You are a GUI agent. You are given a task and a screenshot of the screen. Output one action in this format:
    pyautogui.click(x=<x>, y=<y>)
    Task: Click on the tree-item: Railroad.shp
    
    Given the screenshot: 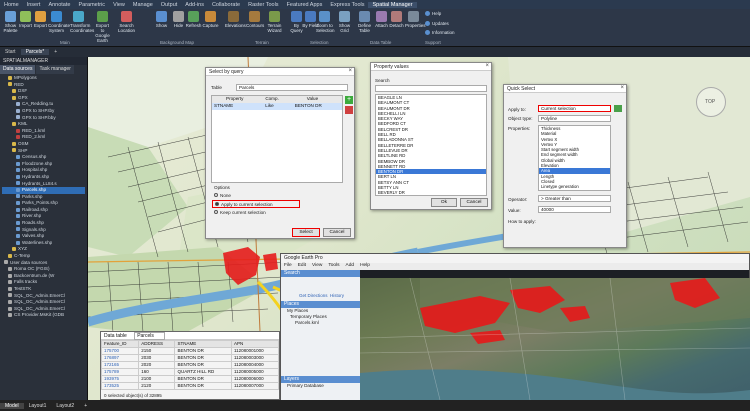 What is the action you would take?
    pyautogui.click(x=43, y=210)
    